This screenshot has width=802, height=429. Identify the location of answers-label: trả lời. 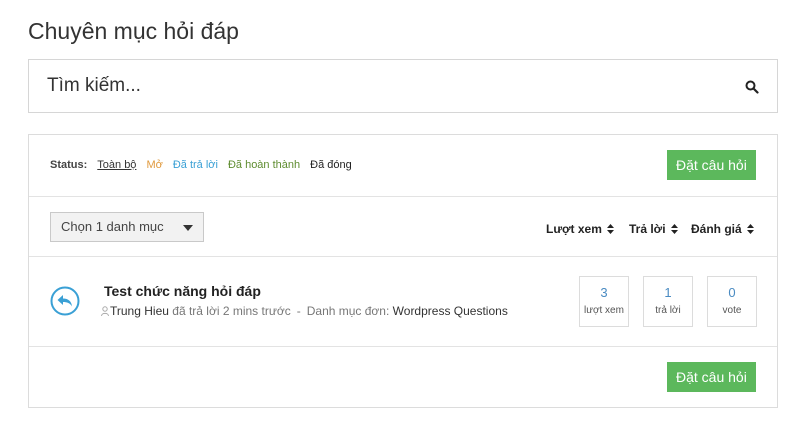
(668, 310).